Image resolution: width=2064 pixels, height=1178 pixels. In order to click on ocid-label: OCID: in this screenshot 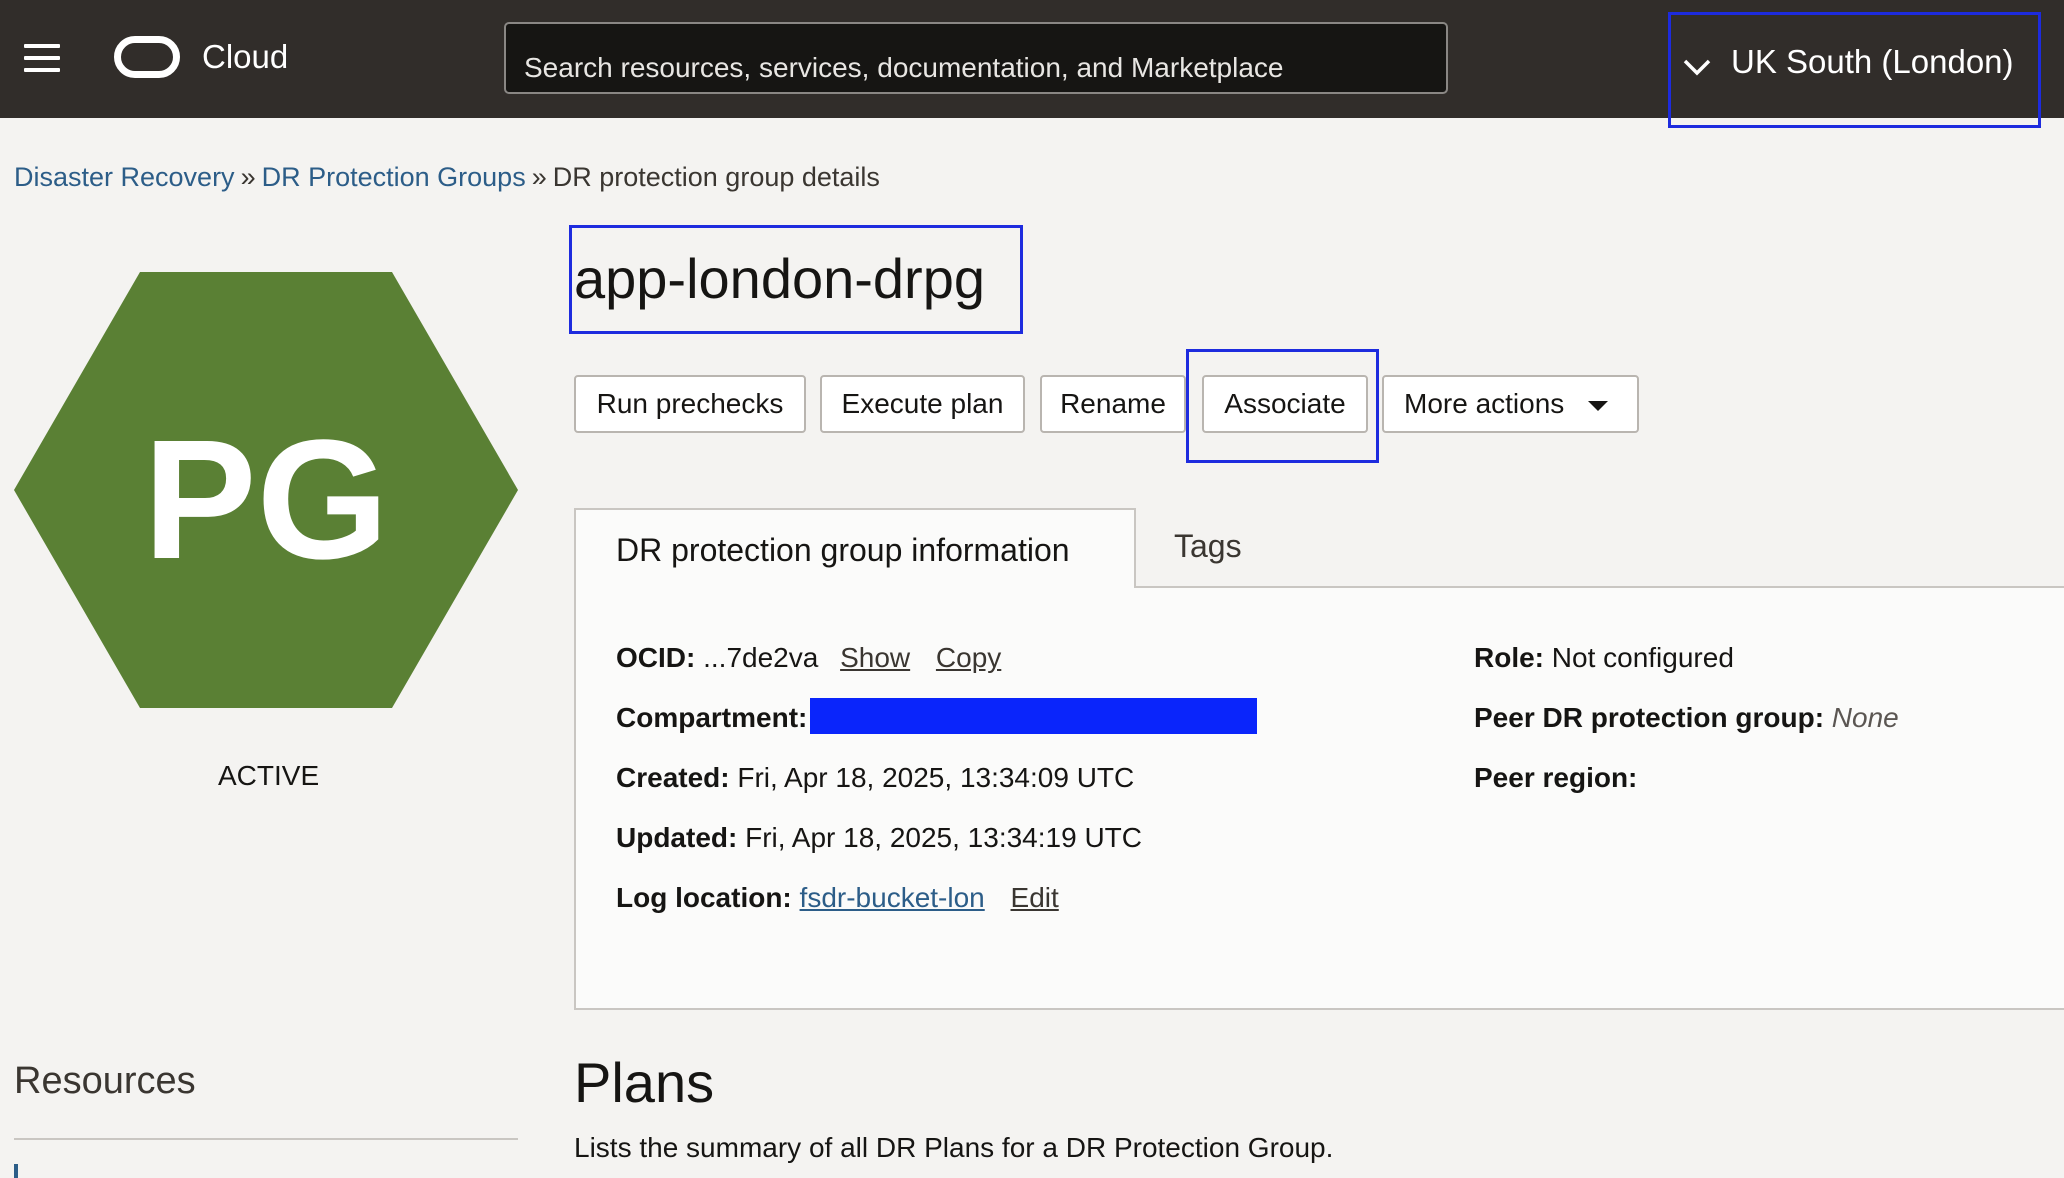, I will do `click(656, 657)`.